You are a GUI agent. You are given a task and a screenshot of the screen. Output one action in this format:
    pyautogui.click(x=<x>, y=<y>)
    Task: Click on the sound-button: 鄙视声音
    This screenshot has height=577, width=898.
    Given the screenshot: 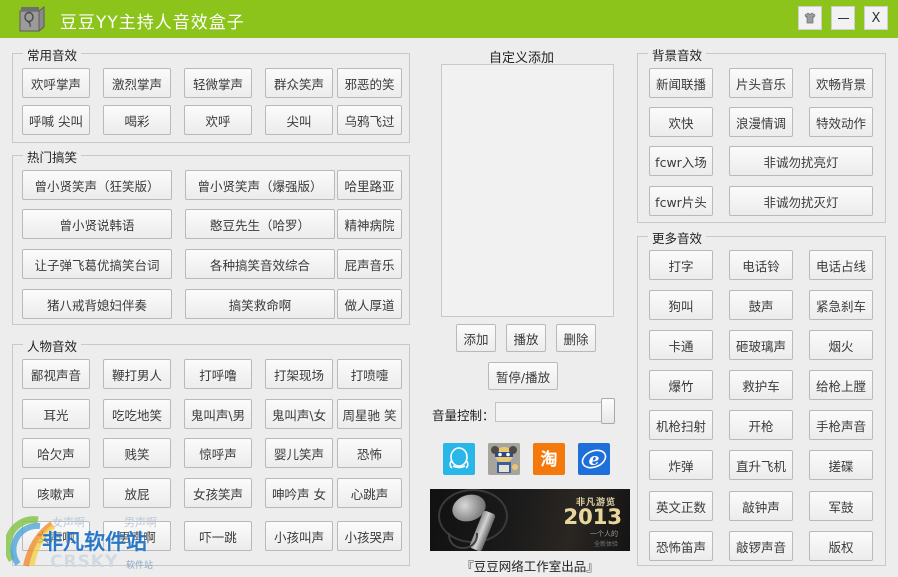 What is the action you would take?
    pyautogui.click(x=56, y=374)
    